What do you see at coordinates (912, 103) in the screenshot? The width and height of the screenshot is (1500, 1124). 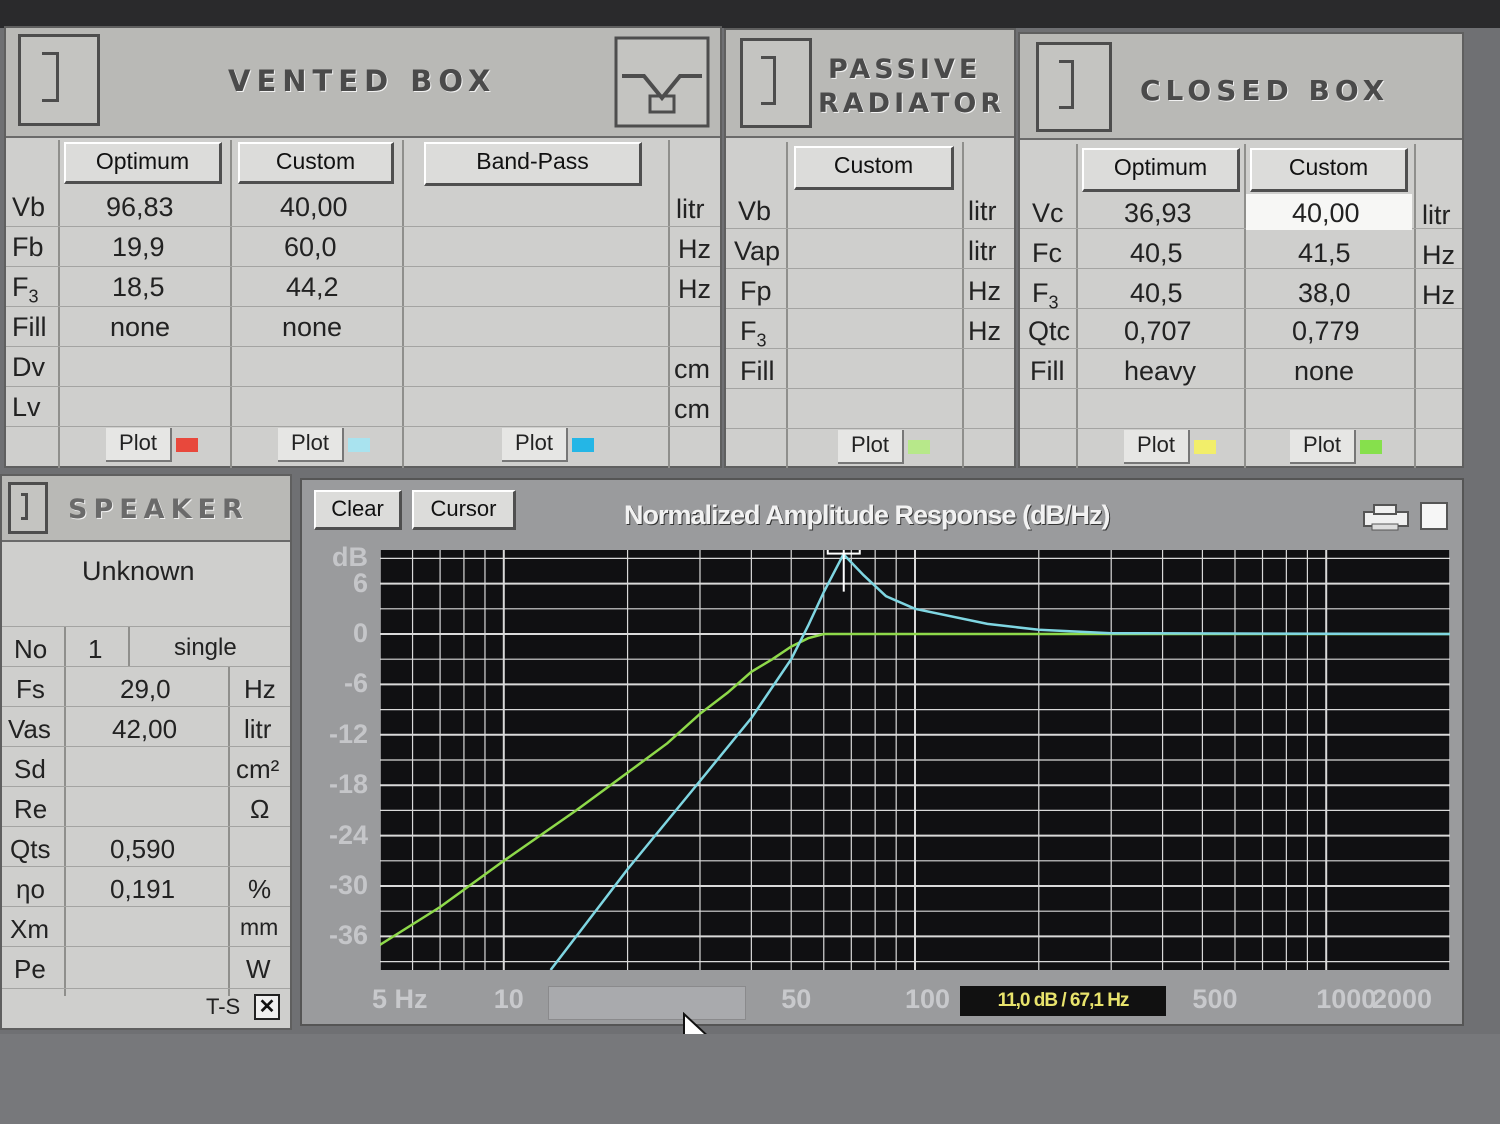 I see `passive-title-line2: RADIATOR` at bounding box center [912, 103].